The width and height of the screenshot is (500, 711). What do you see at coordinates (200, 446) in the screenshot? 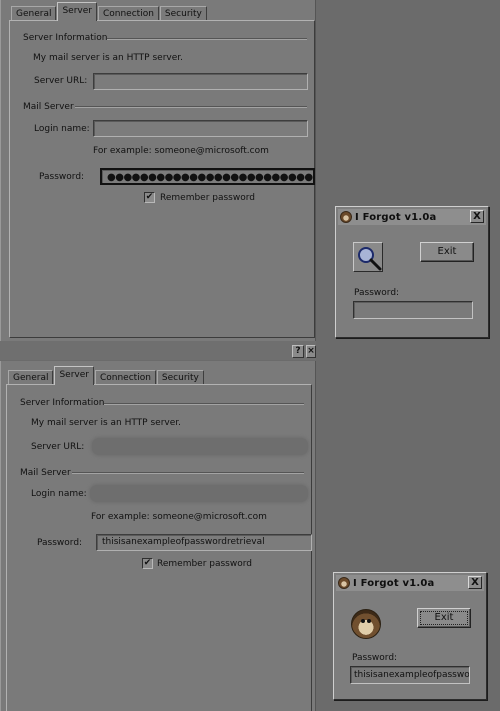
I see `server-url-input-blurred` at bounding box center [200, 446].